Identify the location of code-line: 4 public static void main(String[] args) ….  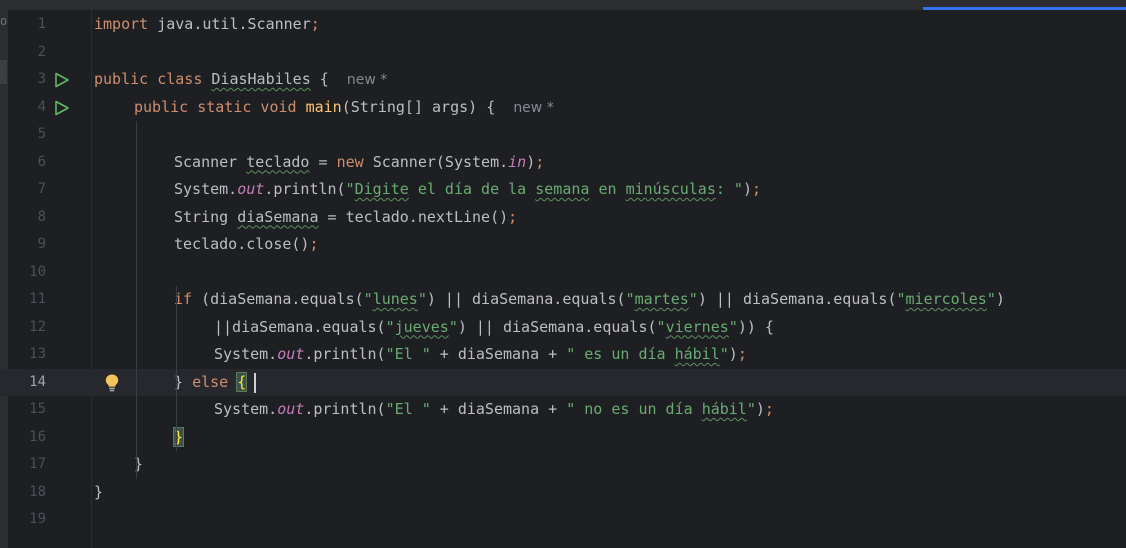
(563, 108).